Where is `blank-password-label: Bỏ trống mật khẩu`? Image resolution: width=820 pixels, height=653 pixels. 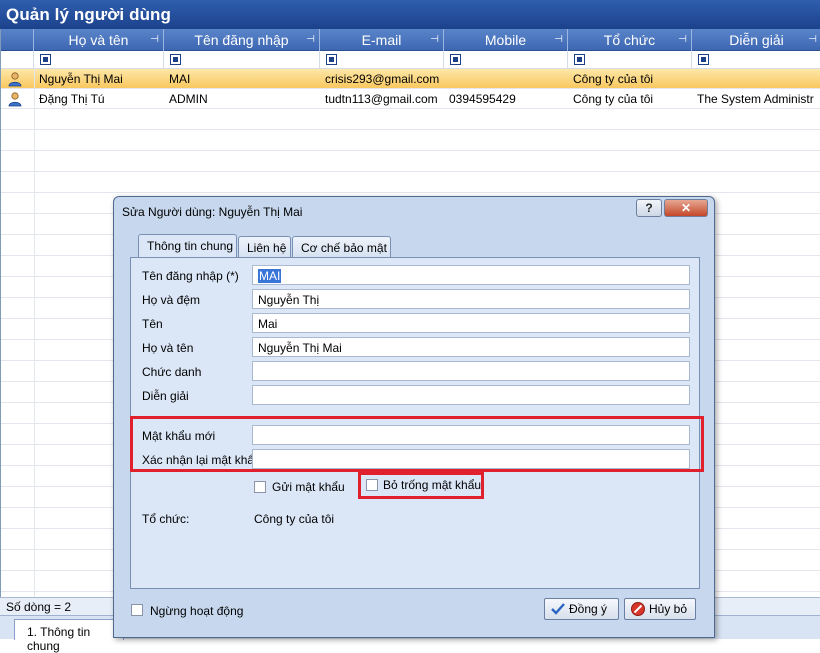
blank-password-label: Bỏ trống mật khẩu is located at coordinates (432, 485).